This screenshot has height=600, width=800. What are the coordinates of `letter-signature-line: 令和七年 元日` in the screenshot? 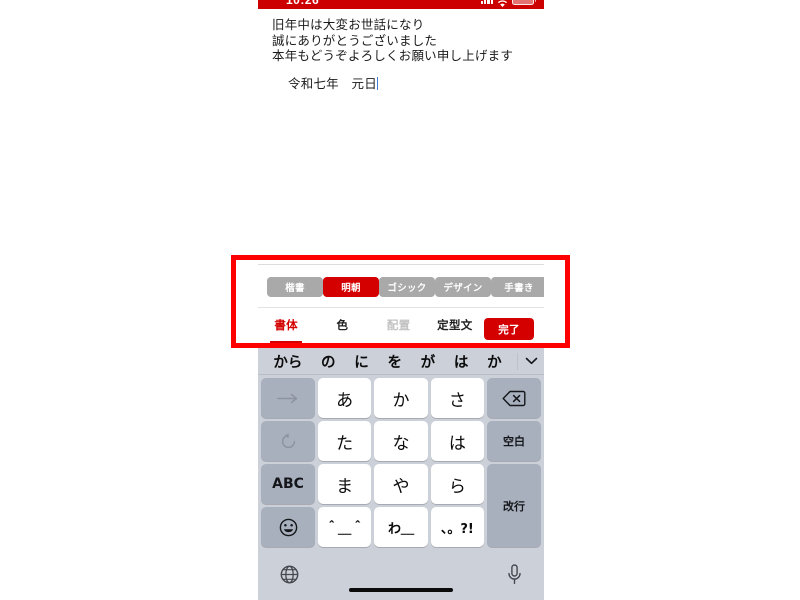 It's located at (333, 83).